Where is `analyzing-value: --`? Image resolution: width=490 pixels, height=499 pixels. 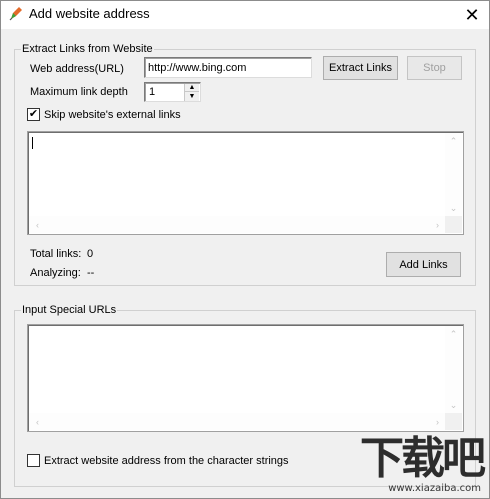
analyzing-value: -- is located at coordinates (91, 273).